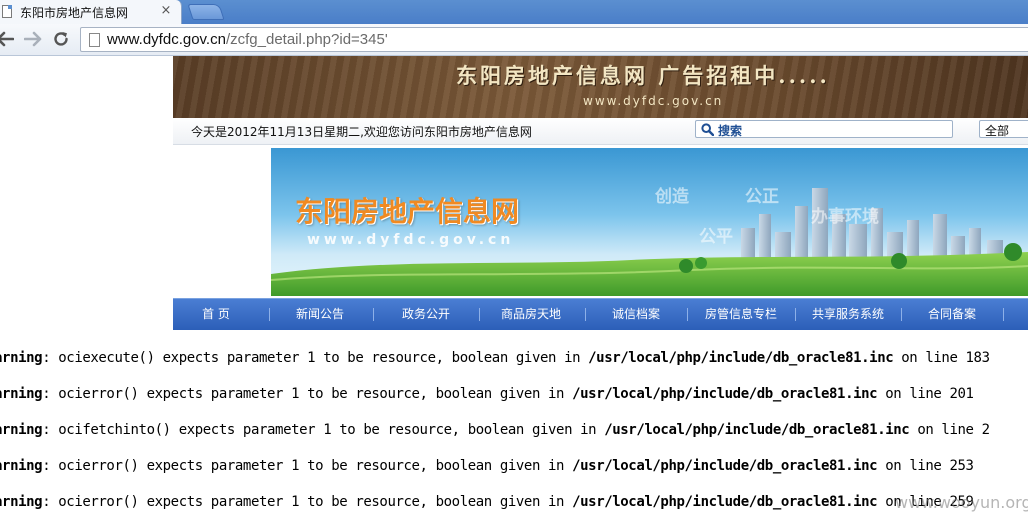  Describe the element at coordinates (824, 129) in the screenshot. I see `search-input: 搜索` at that location.